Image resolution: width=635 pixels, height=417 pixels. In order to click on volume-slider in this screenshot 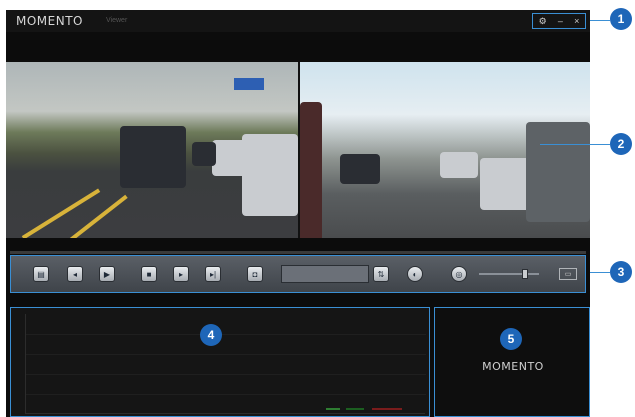, I will do `click(509, 274)`.